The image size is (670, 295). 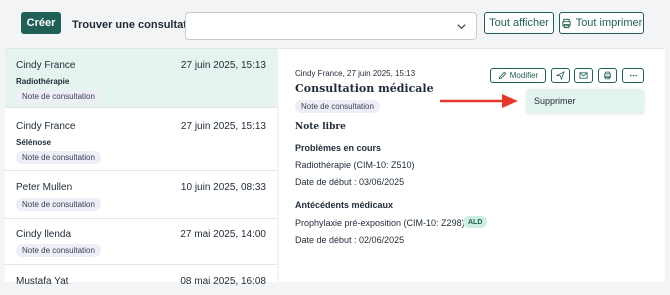 I want to click on patient-name: Mustafa Yat, so click(x=42, y=281).